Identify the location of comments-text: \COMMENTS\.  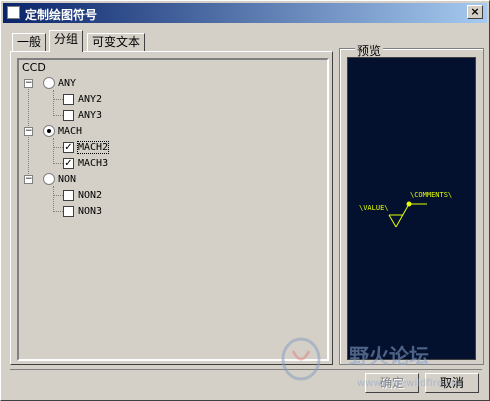
(431, 195).